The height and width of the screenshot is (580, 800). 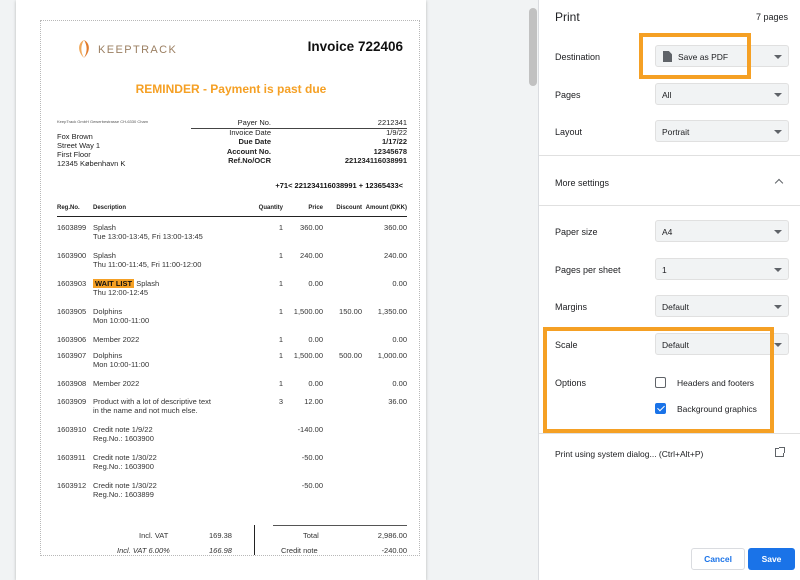 What do you see at coordinates (399, 283) in the screenshot?
I see `cell-amount: 0.00` at bounding box center [399, 283].